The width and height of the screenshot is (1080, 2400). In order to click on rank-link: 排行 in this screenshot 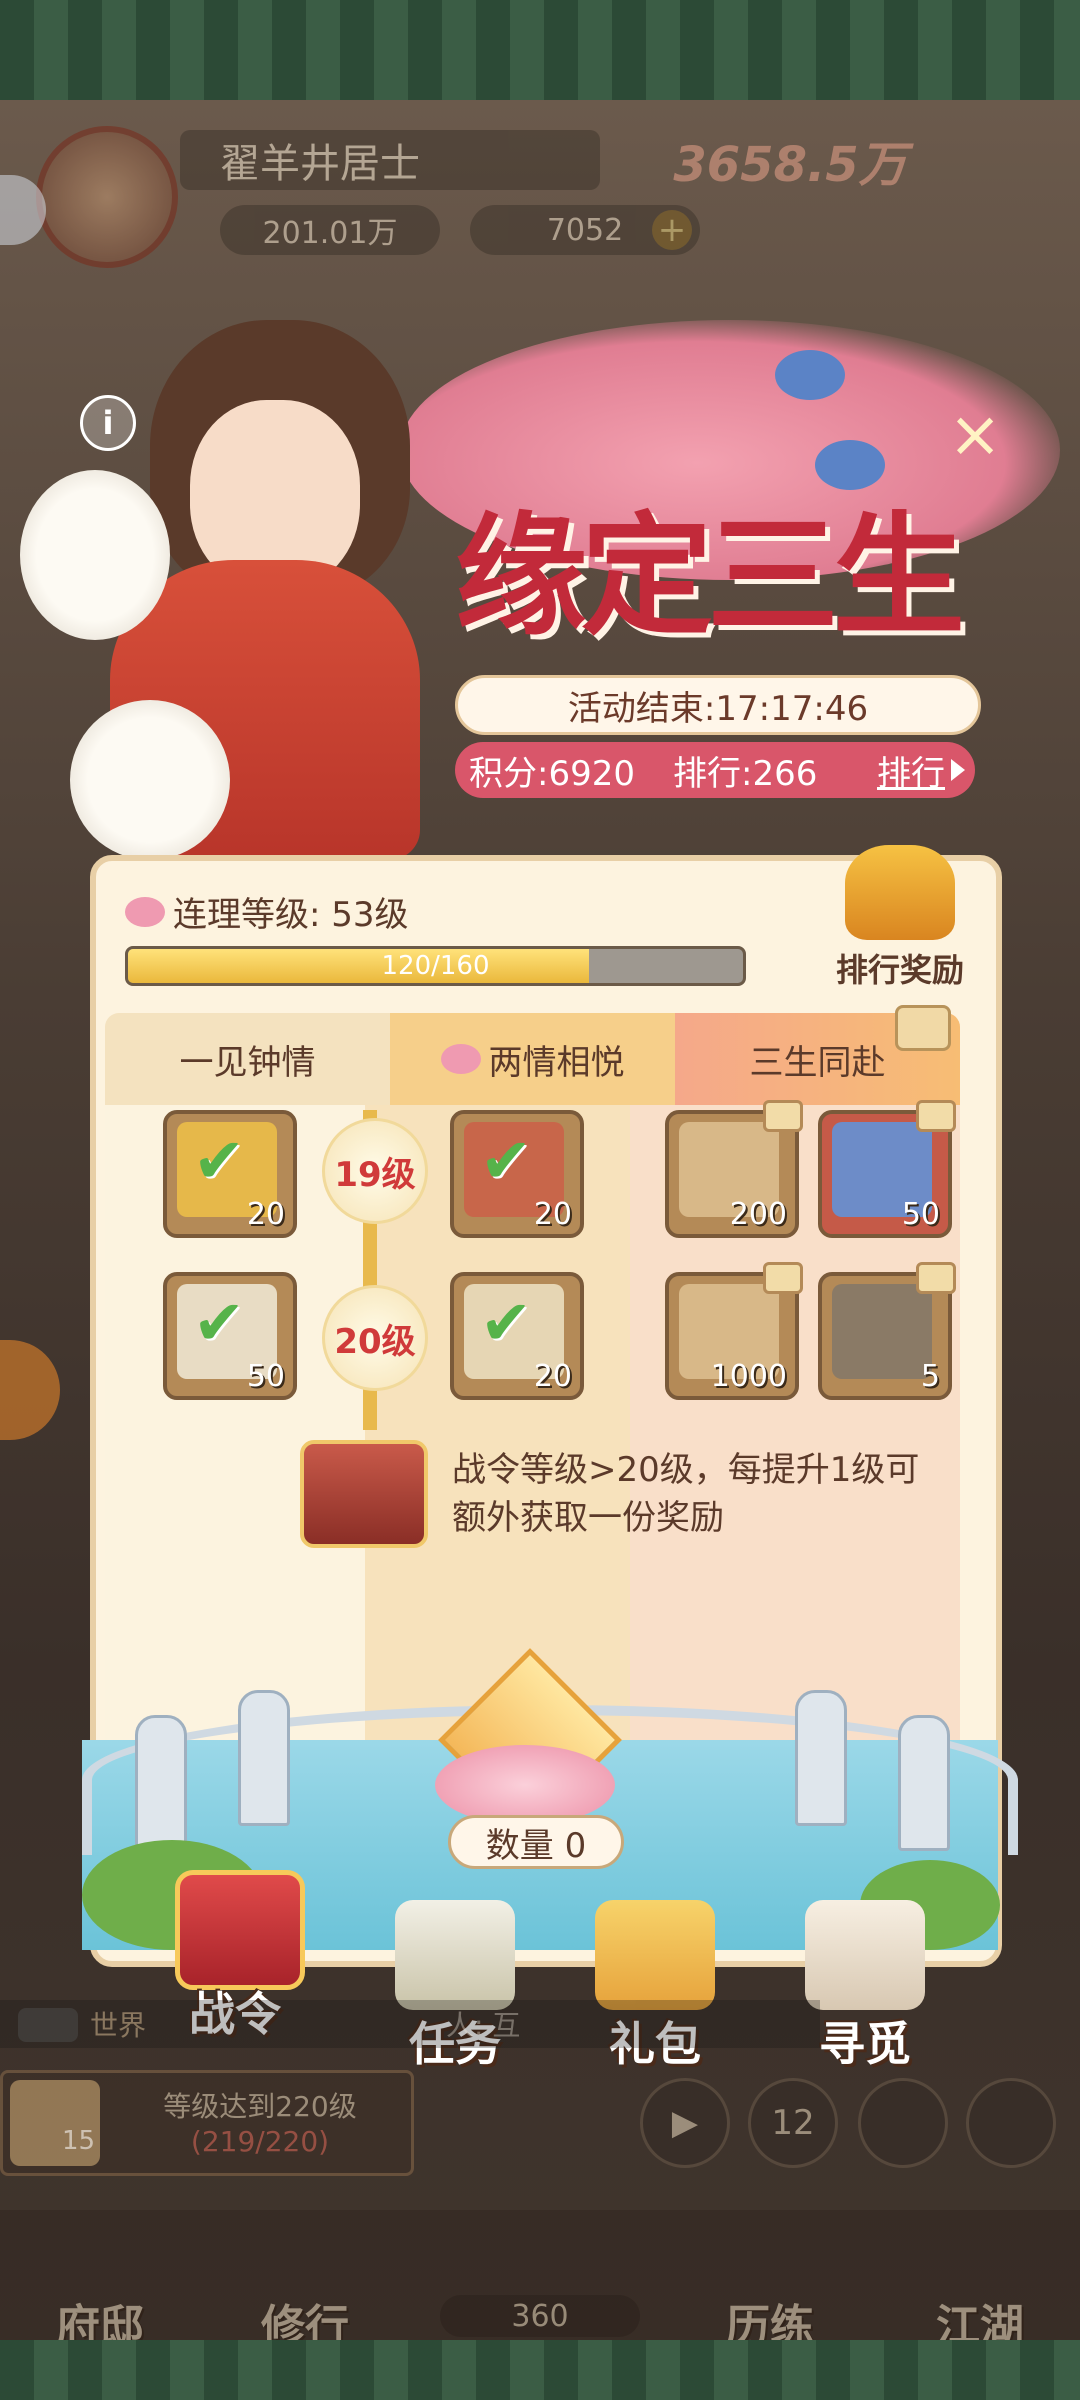, I will do `click(921, 770)`.